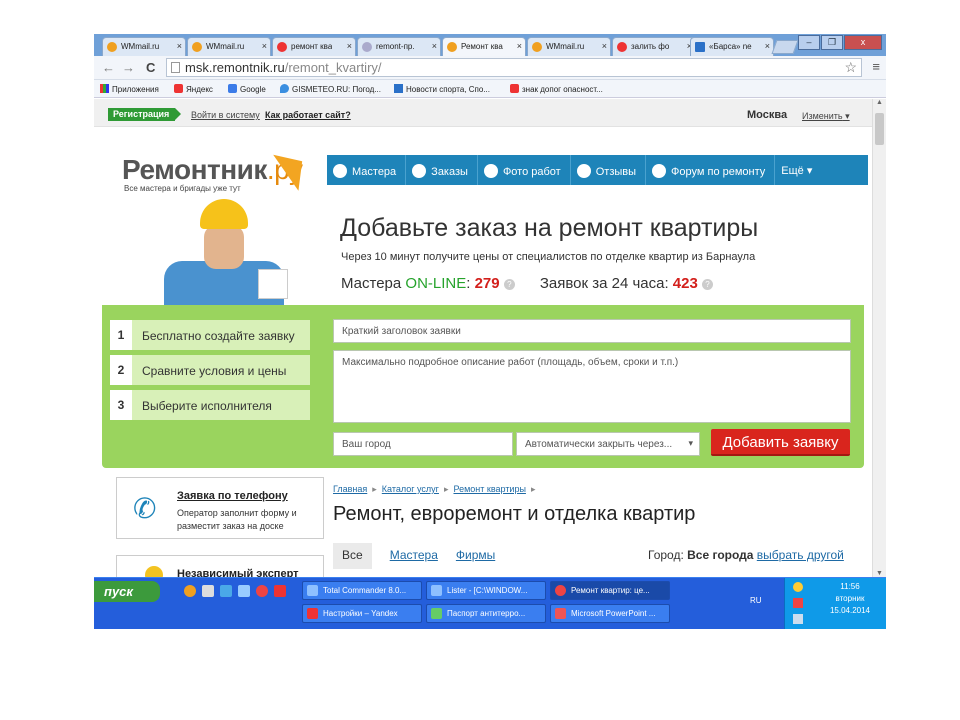 This screenshot has width=960, height=720. What do you see at coordinates (232, 496) in the screenshot?
I see `phone-request-title: Заявка по телефону` at bounding box center [232, 496].